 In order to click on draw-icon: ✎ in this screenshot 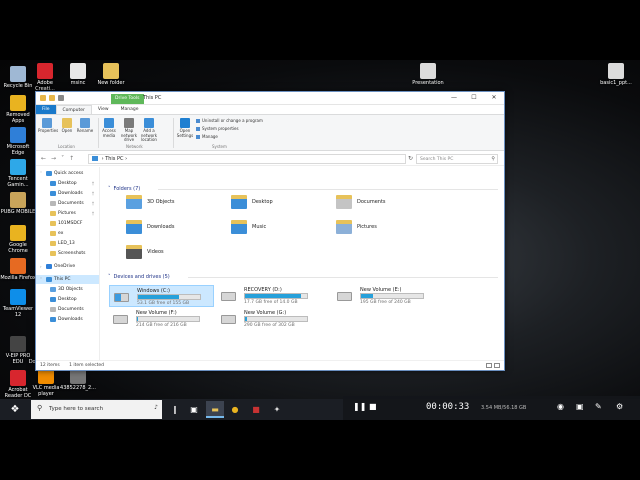, I will do `click(598, 406)`.